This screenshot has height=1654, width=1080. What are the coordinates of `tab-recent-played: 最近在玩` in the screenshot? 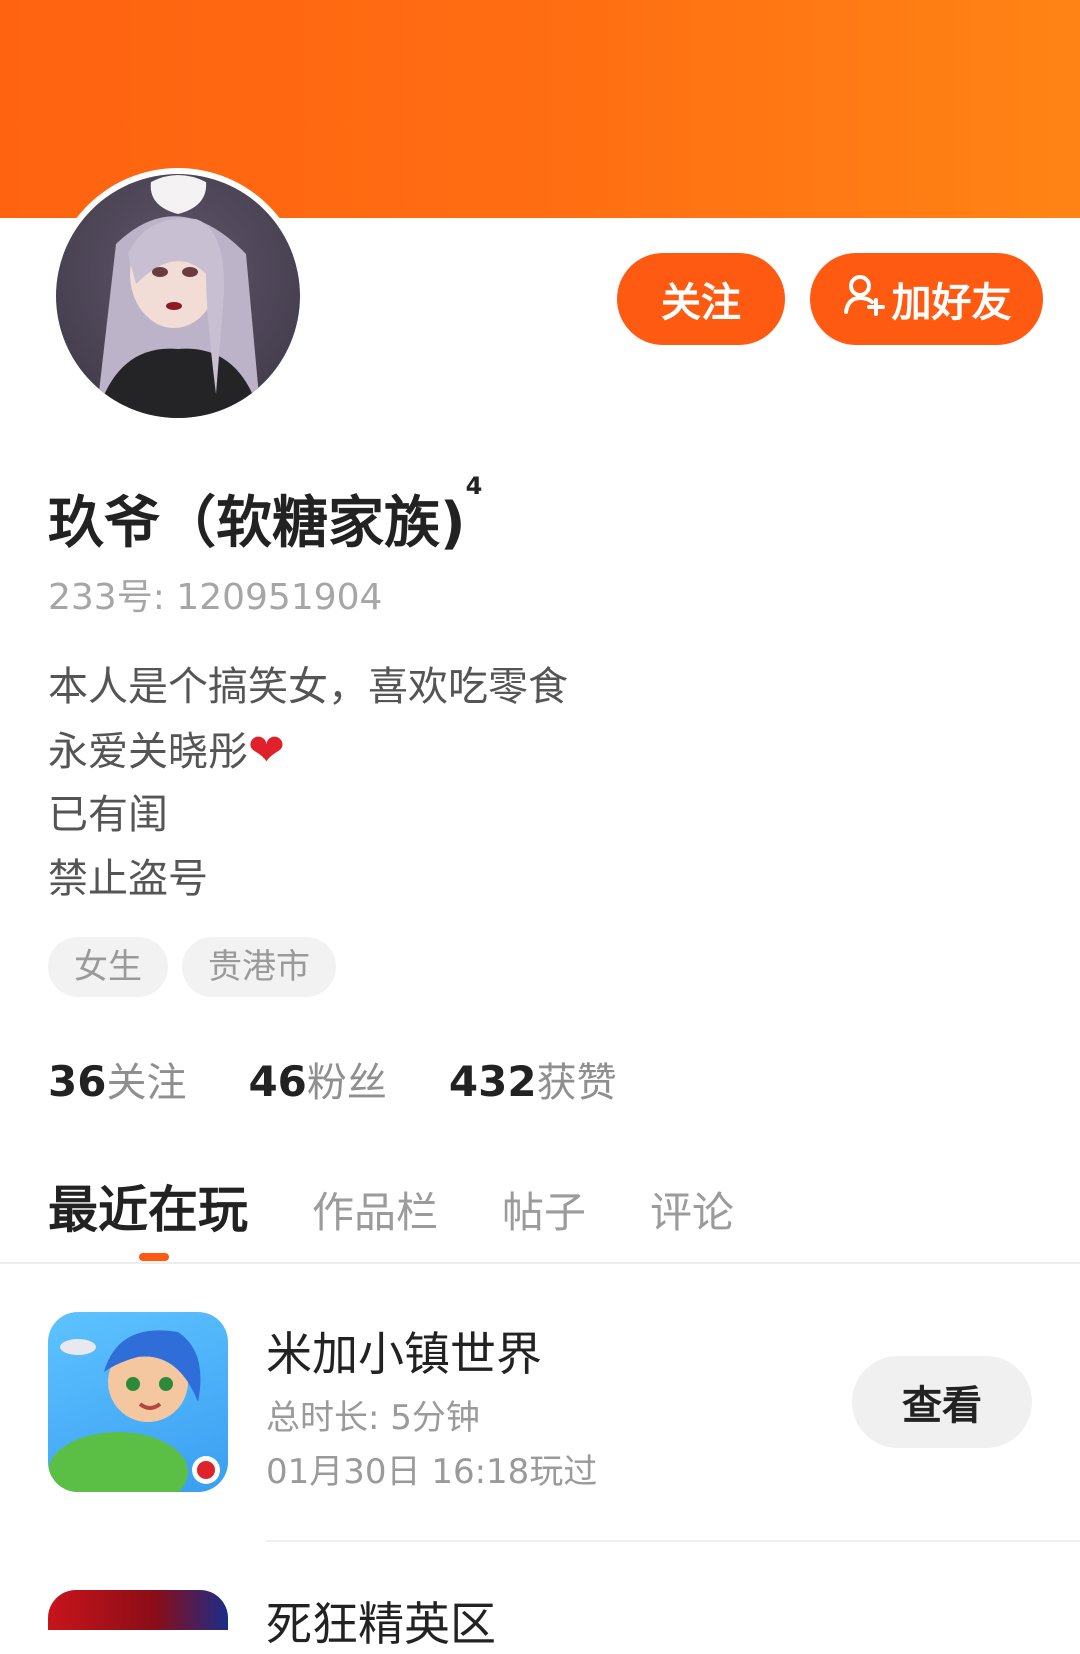 It's located at (148, 1206).